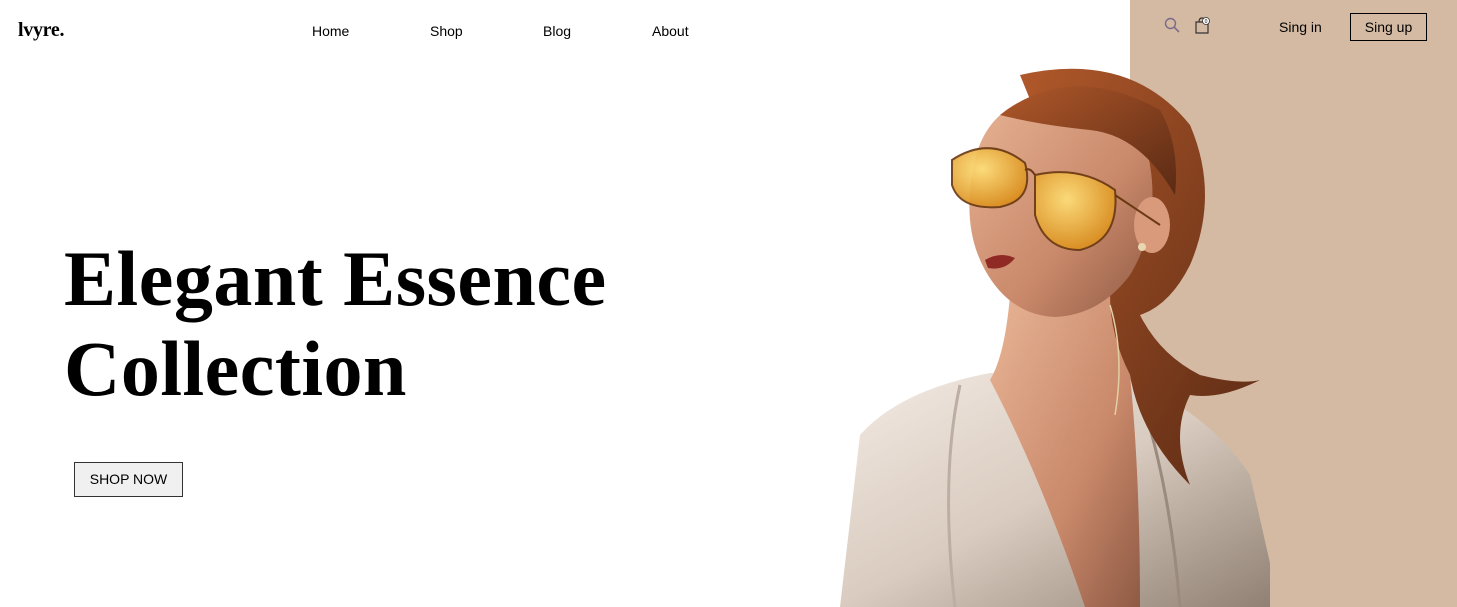 Image resolution: width=1457 pixels, height=607 pixels. Describe the element at coordinates (557, 31) in the screenshot. I see `nav-item-blog: Blog` at that location.